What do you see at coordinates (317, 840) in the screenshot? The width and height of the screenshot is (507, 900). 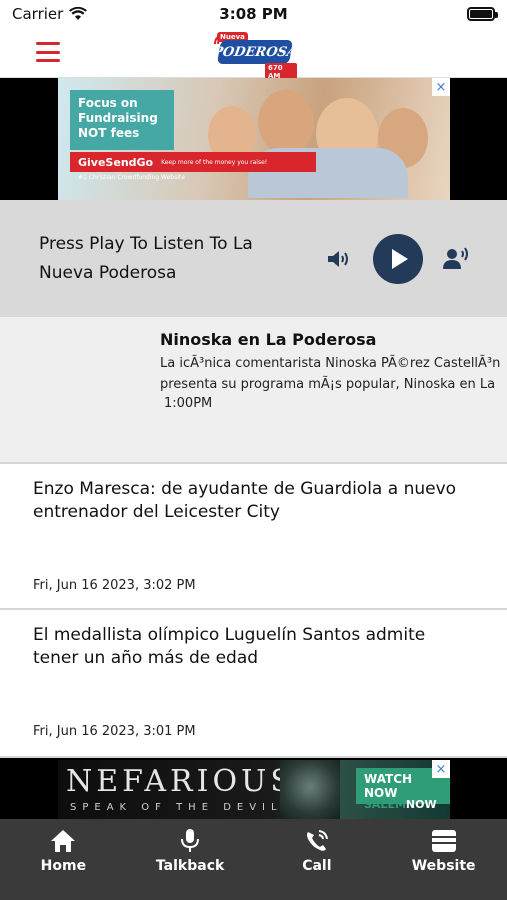 I see `phone-call-icon` at bounding box center [317, 840].